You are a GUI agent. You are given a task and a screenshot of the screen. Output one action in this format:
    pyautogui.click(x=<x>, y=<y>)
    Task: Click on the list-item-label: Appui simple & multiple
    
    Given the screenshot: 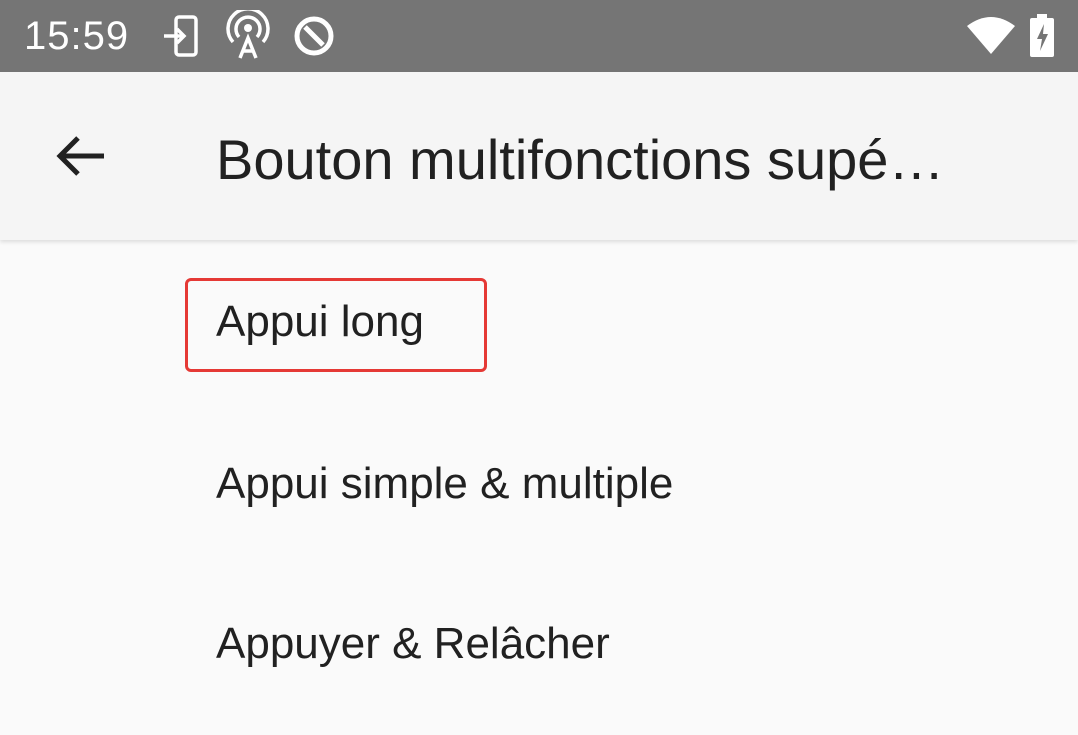 What is the action you would take?
    pyautogui.click(x=445, y=483)
    